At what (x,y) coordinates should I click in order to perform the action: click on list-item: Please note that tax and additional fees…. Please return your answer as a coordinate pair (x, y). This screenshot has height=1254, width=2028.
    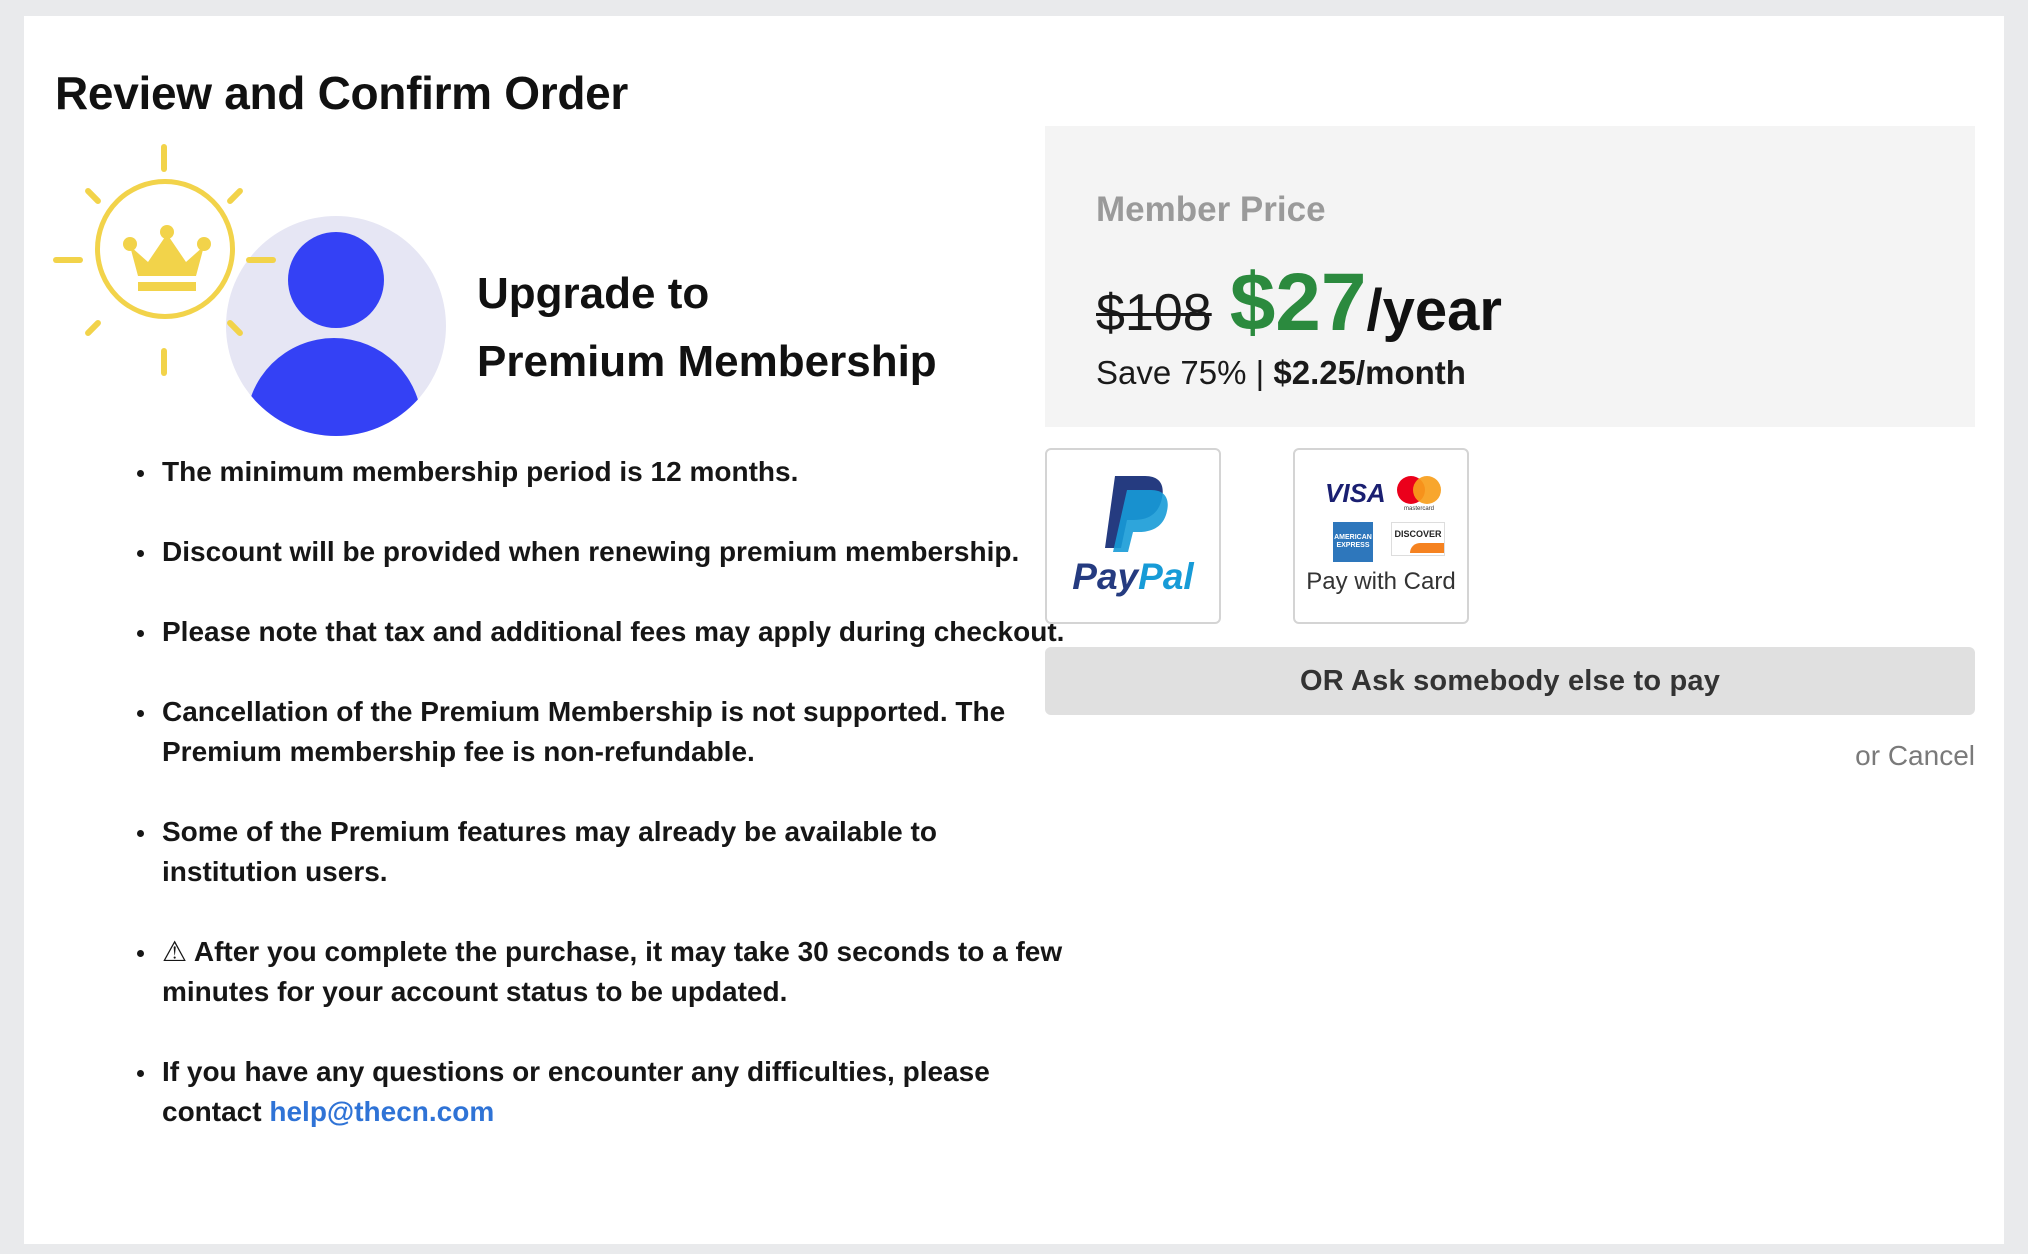
    Looking at the image, I should click on (618, 632).